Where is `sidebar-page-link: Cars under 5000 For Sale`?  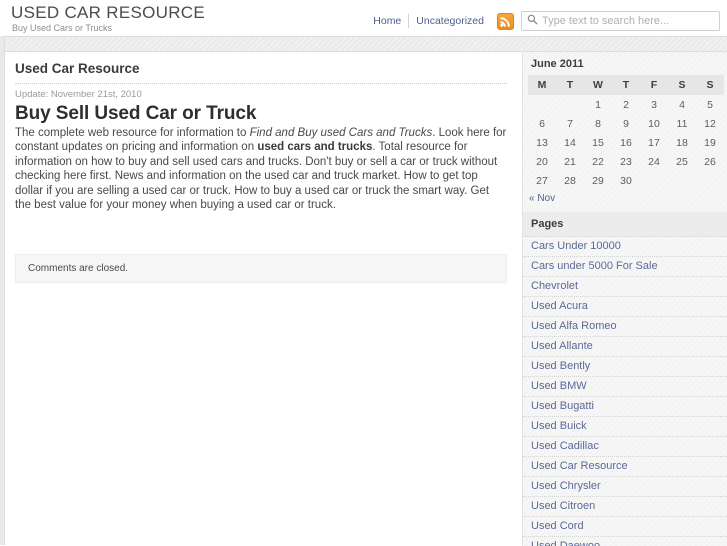 sidebar-page-link: Cars under 5000 For Sale is located at coordinates (625, 266).